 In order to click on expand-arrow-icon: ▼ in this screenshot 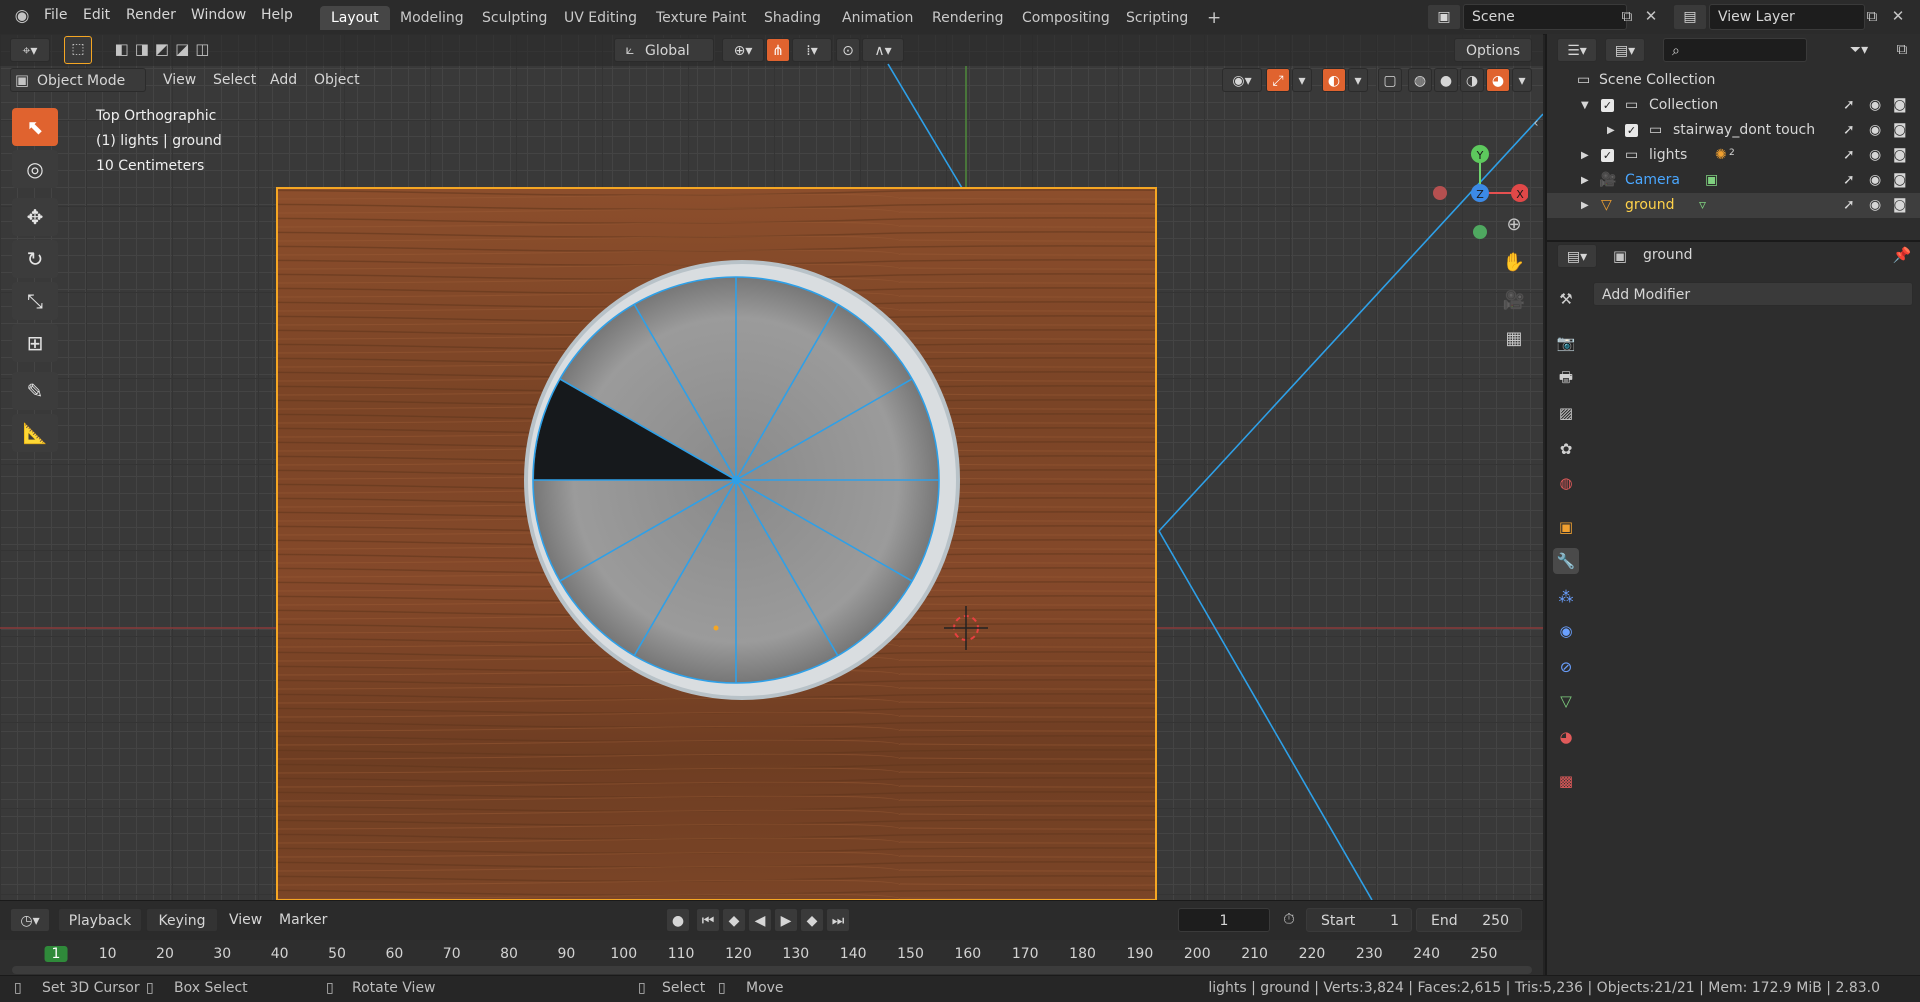, I will do `click(1585, 105)`.